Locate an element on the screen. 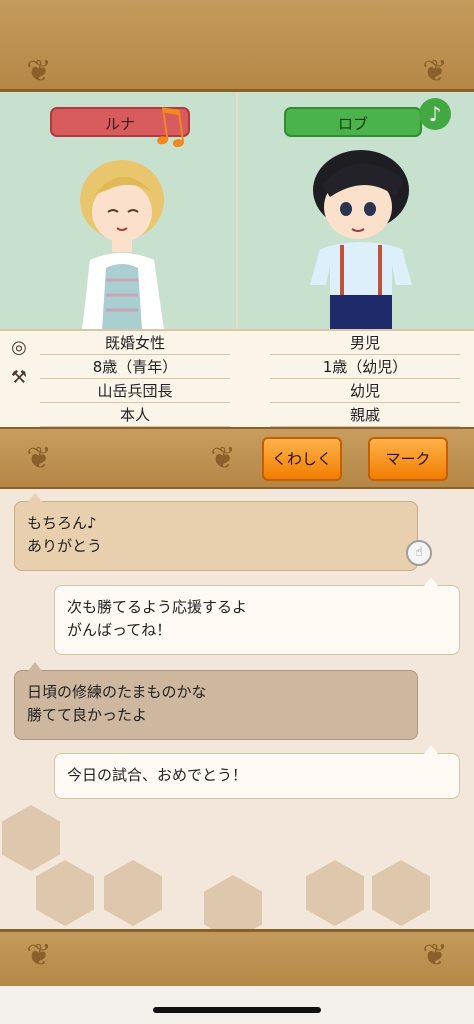 The height and width of the screenshot is (1024, 474). bottom-frame: ❦ ❦ is located at coordinates (237, 957).